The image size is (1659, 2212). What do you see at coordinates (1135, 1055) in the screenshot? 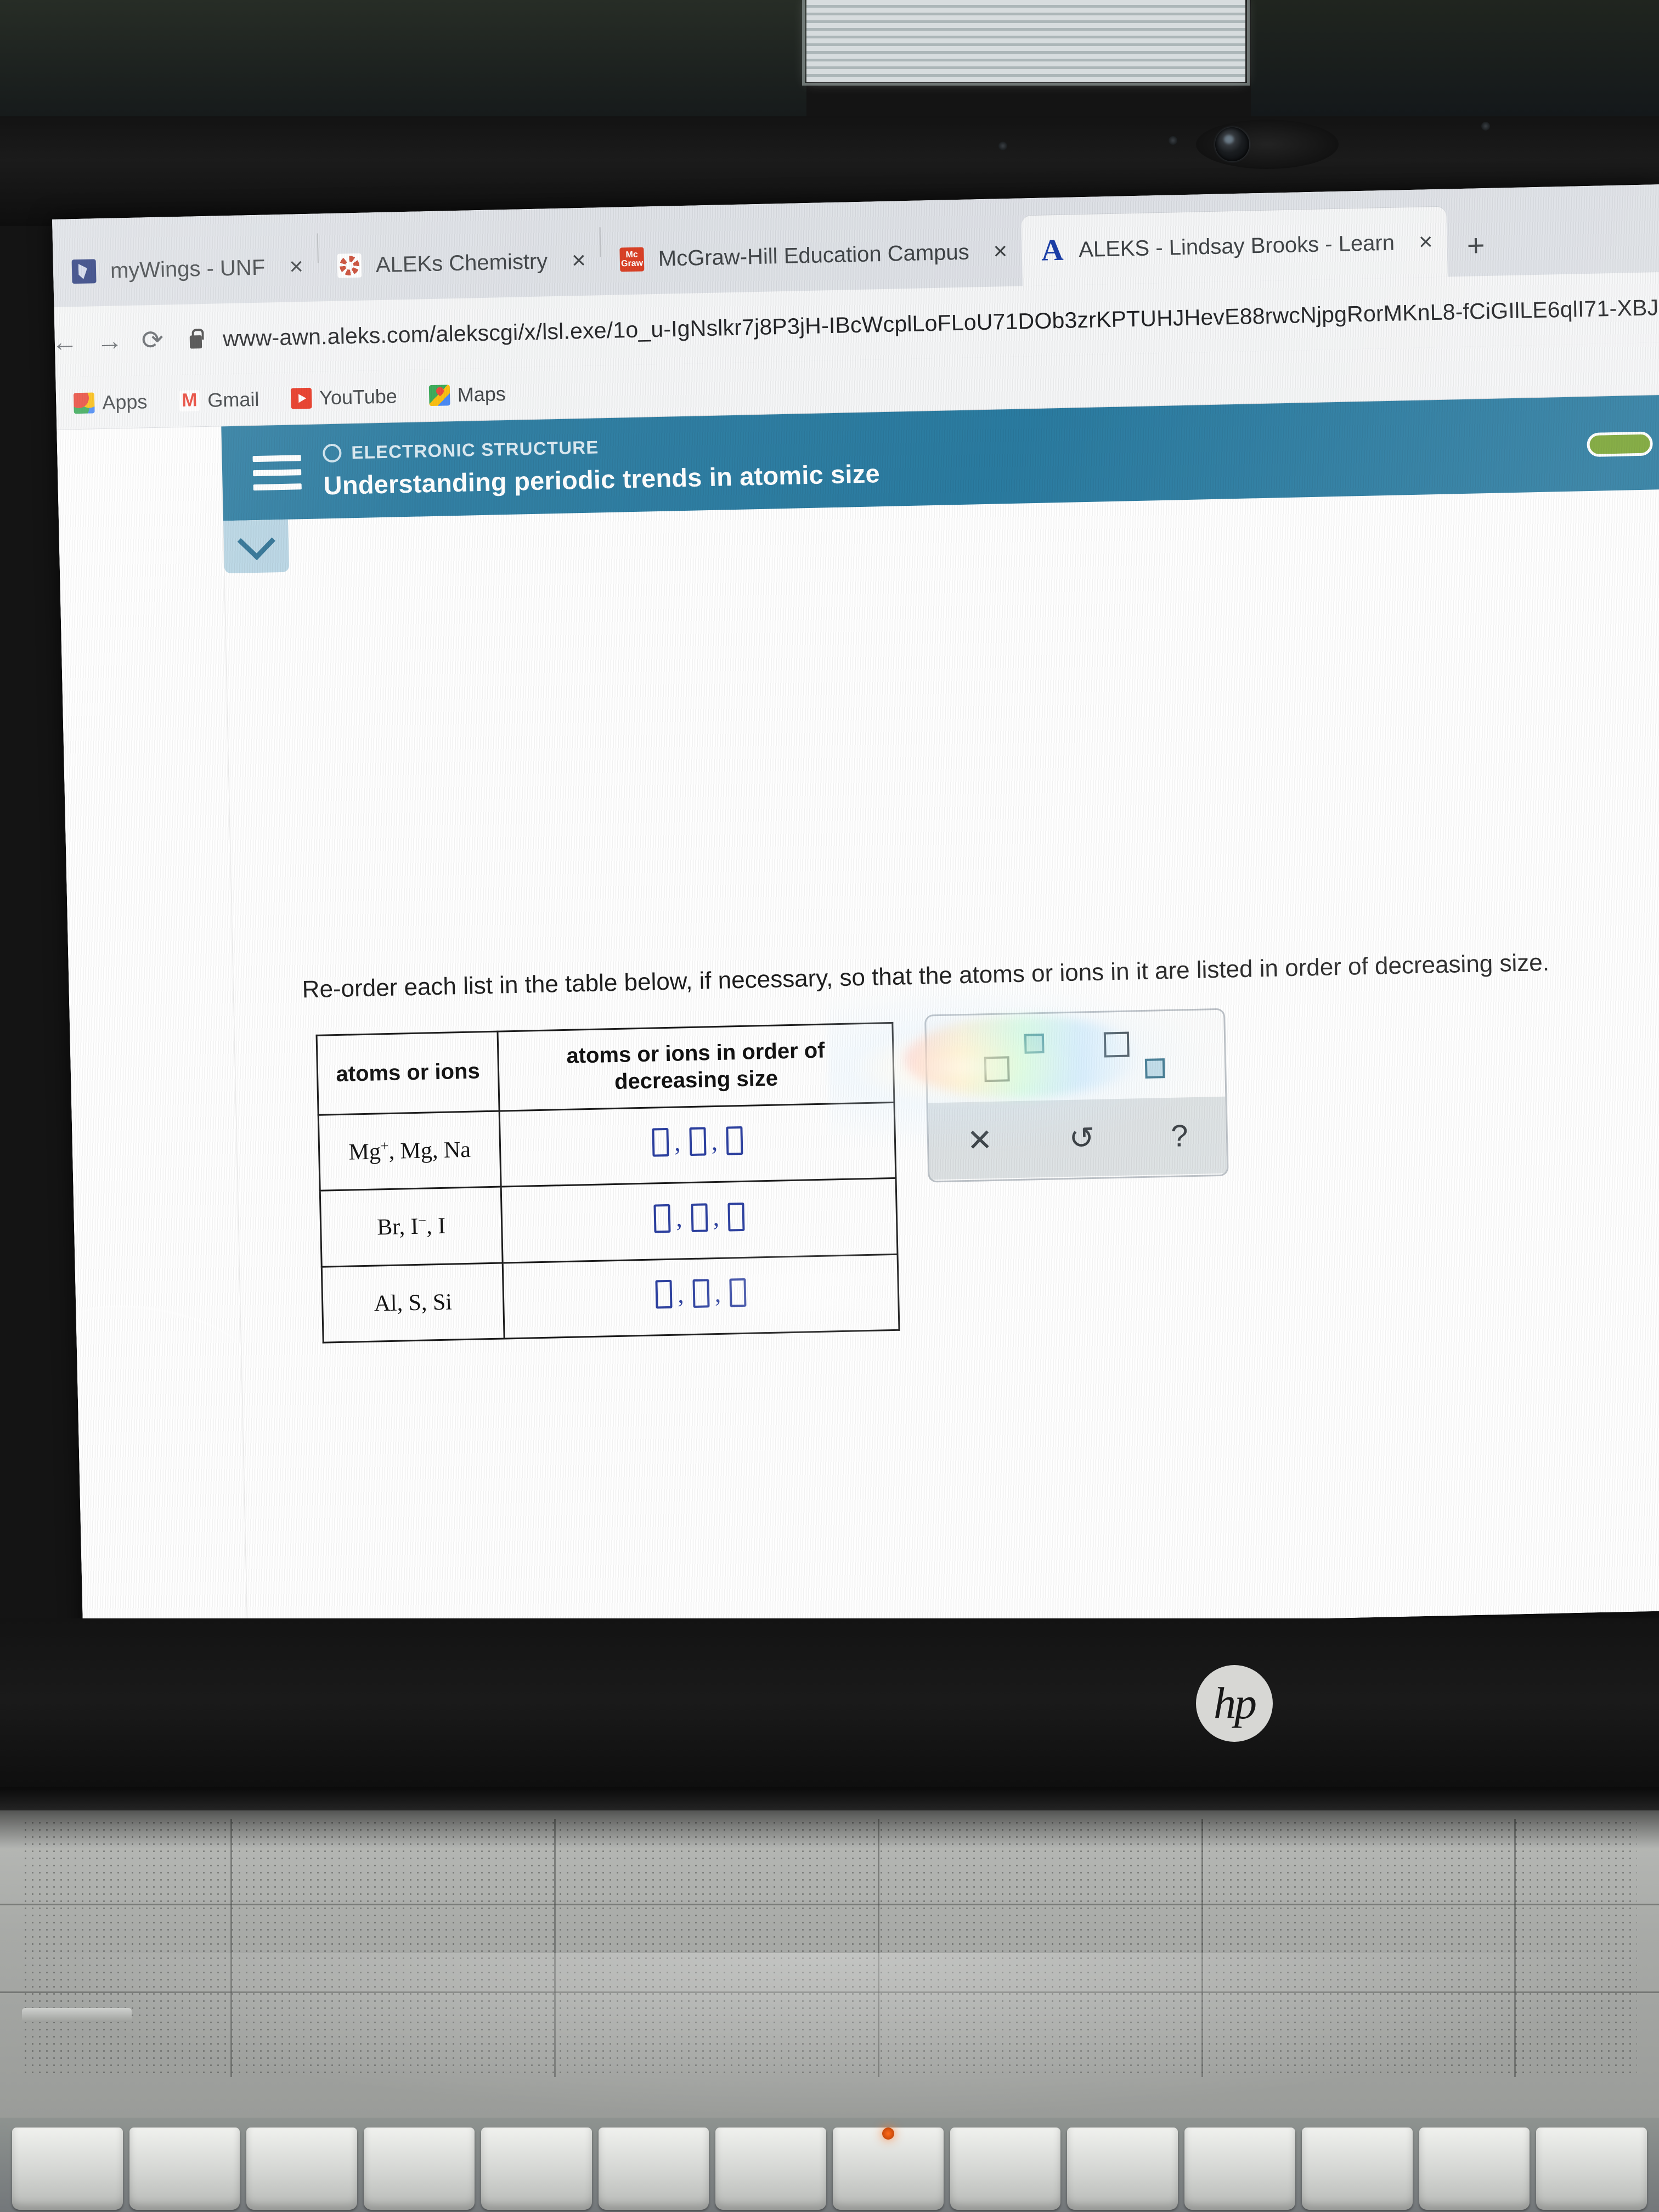
I see `subscript-button` at bounding box center [1135, 1055].